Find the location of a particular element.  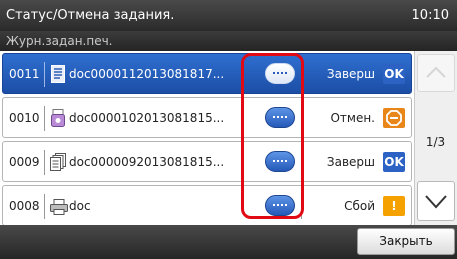

job-number: 0011 is located at coordinates (24, 74).